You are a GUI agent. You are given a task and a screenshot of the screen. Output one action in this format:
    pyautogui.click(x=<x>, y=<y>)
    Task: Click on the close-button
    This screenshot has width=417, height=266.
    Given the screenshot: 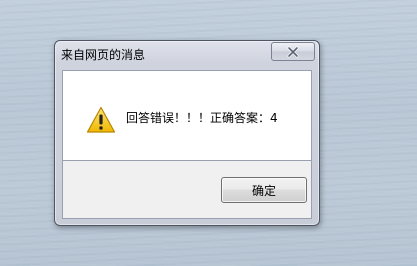 What is the action you would take?
    pyautogui.click(x=293, y=51)
    